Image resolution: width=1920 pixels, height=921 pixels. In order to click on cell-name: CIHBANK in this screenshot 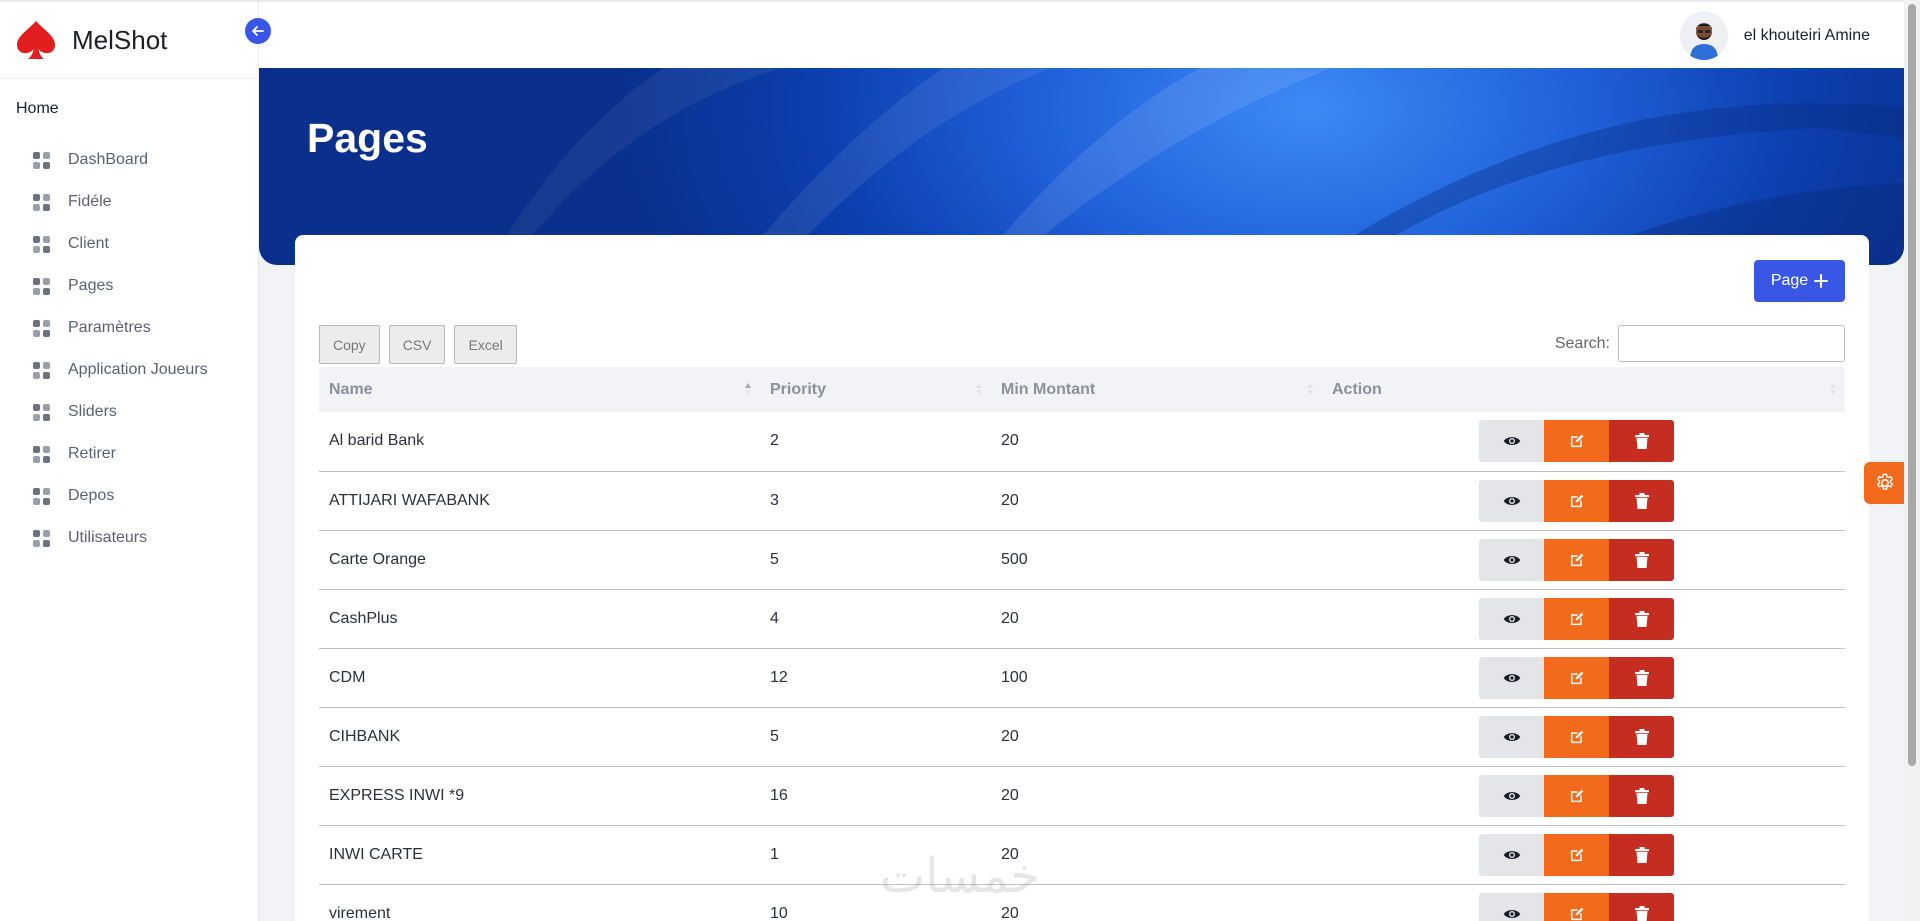, I will do `click(539, 737)`.